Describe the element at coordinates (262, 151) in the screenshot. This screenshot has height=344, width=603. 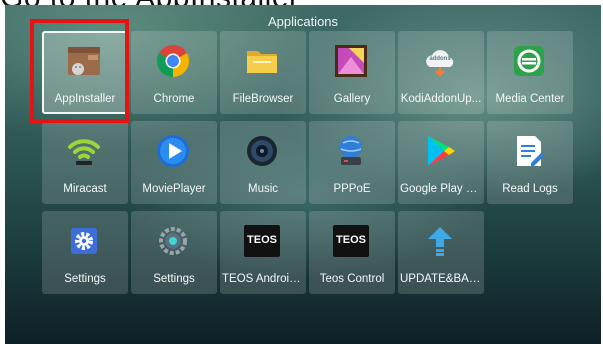
I see `speaker-icon` at that location.